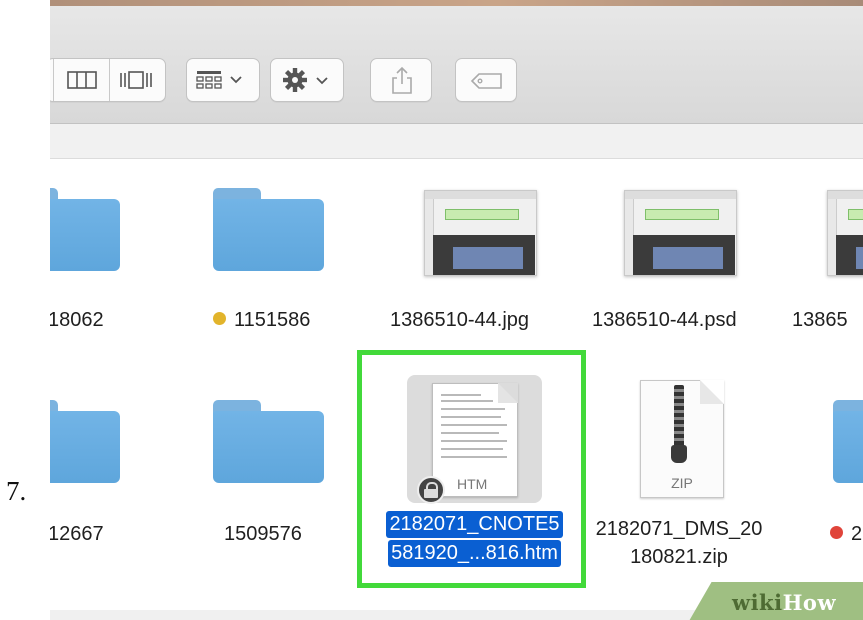 This screenshot has height=620, width=863. I want to click on file-name-18062: 18062, so click(77, 320).